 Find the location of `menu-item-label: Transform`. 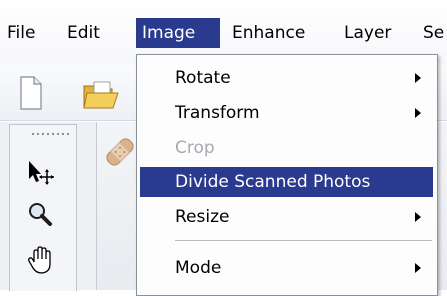

menu-item-label: Transform is located at coordinates (217, 113).